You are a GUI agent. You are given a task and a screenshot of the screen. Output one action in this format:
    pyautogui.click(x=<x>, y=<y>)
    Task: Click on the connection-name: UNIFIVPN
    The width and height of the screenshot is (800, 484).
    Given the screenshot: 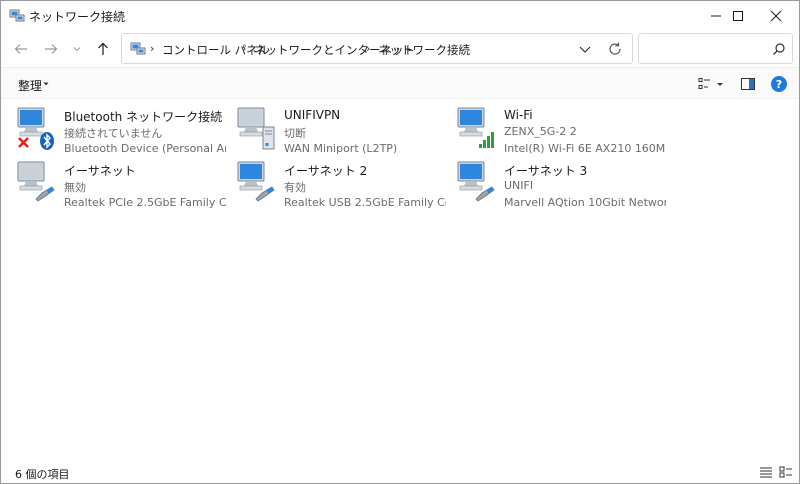 What is the action you would take?
    pyautogui.click(x=312, y=115)
    